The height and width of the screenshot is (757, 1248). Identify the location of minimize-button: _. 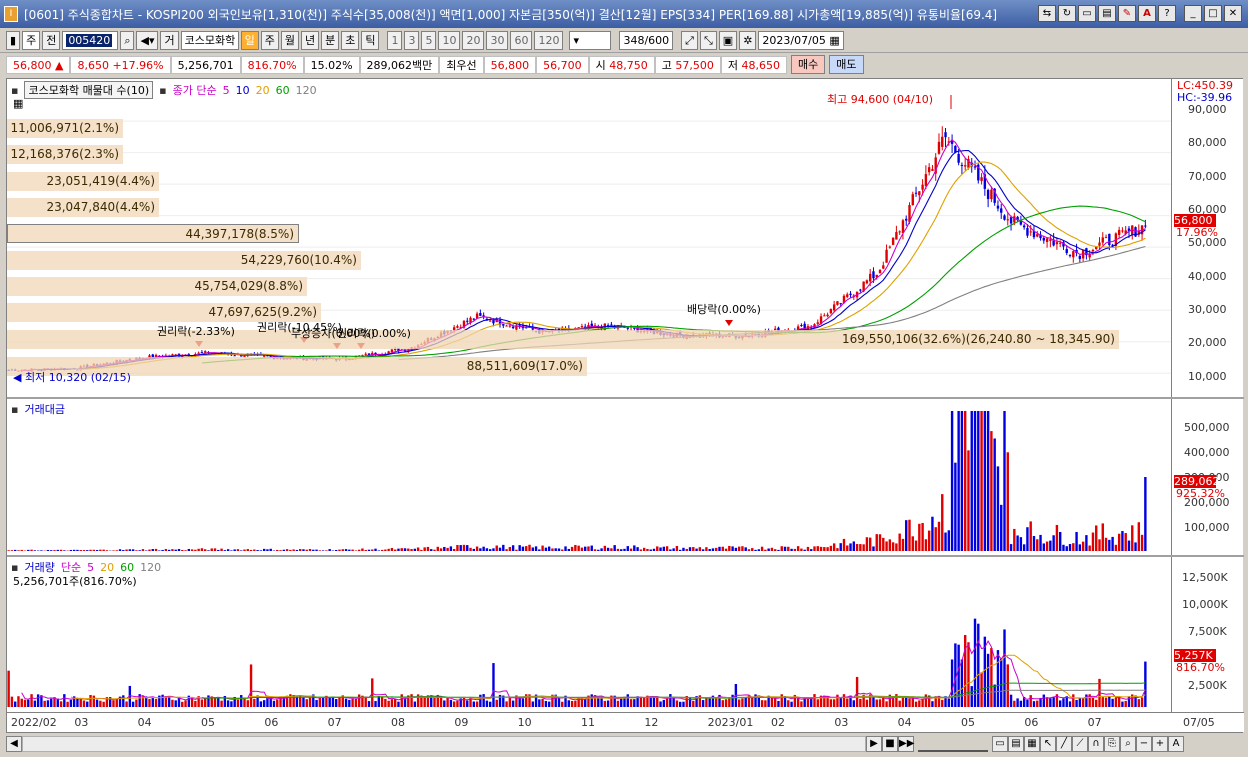
(1193, 13).